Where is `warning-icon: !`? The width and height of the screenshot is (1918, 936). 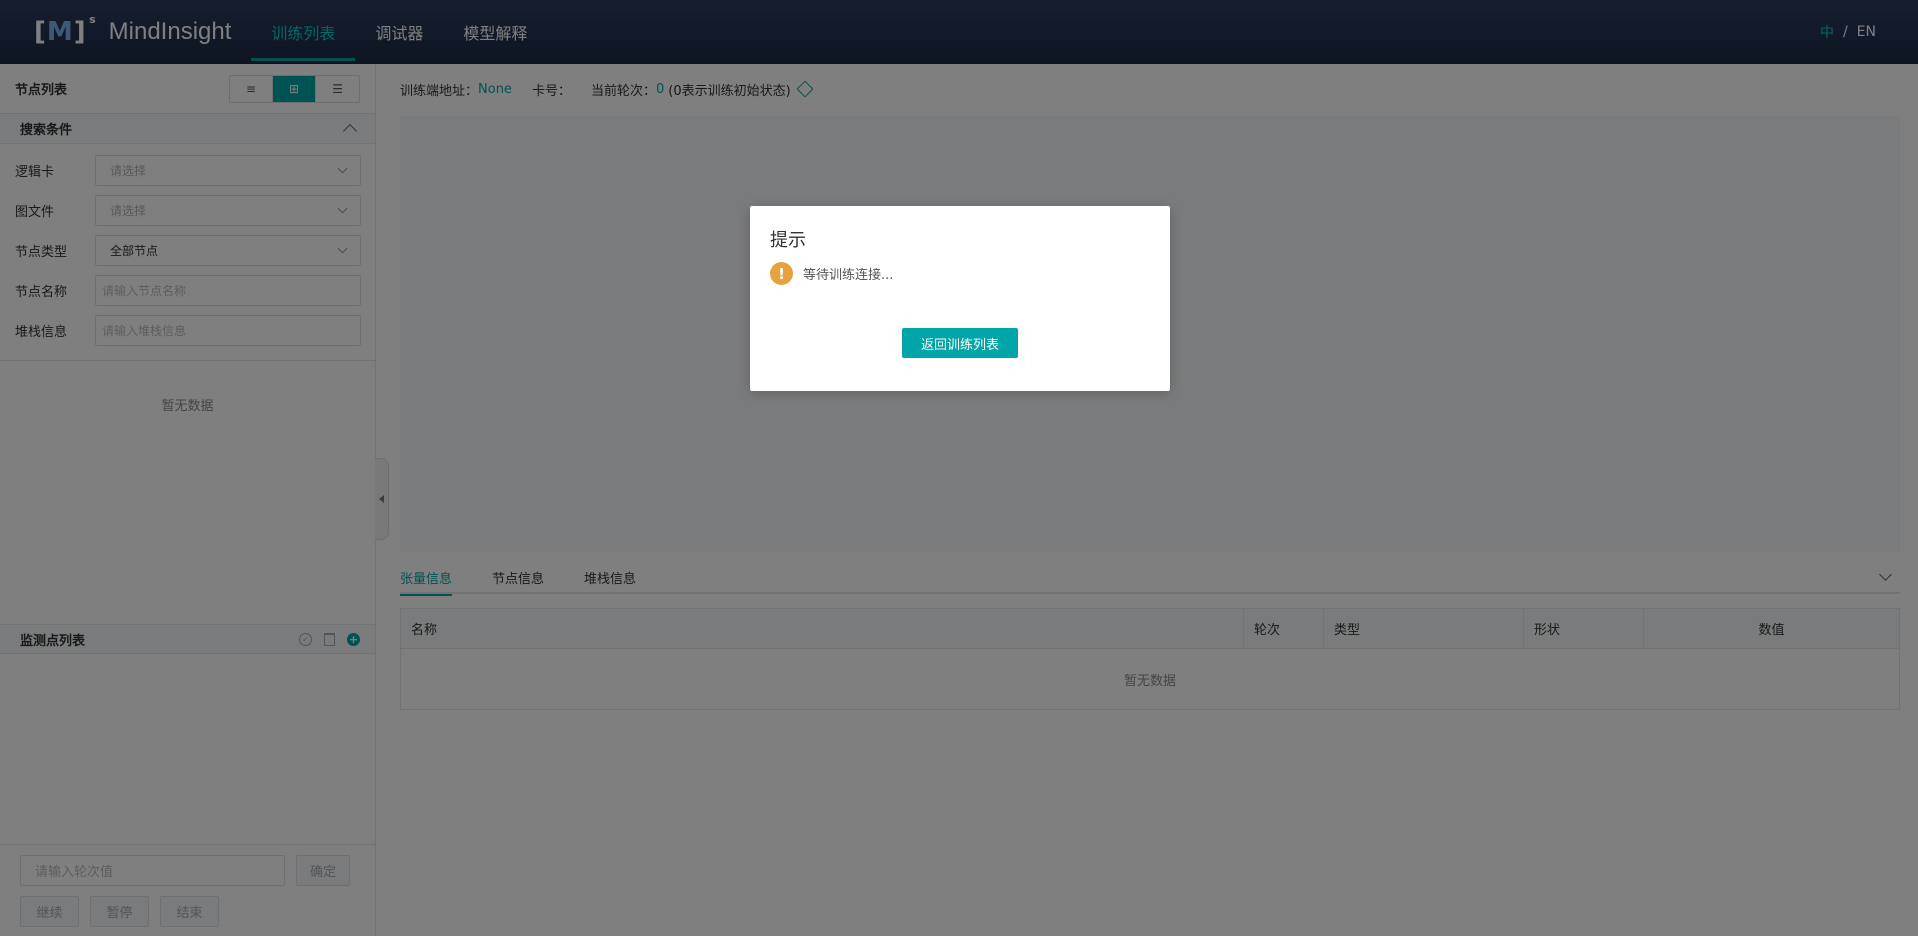 warning-icon: ! is located at coordinates (781, 273).